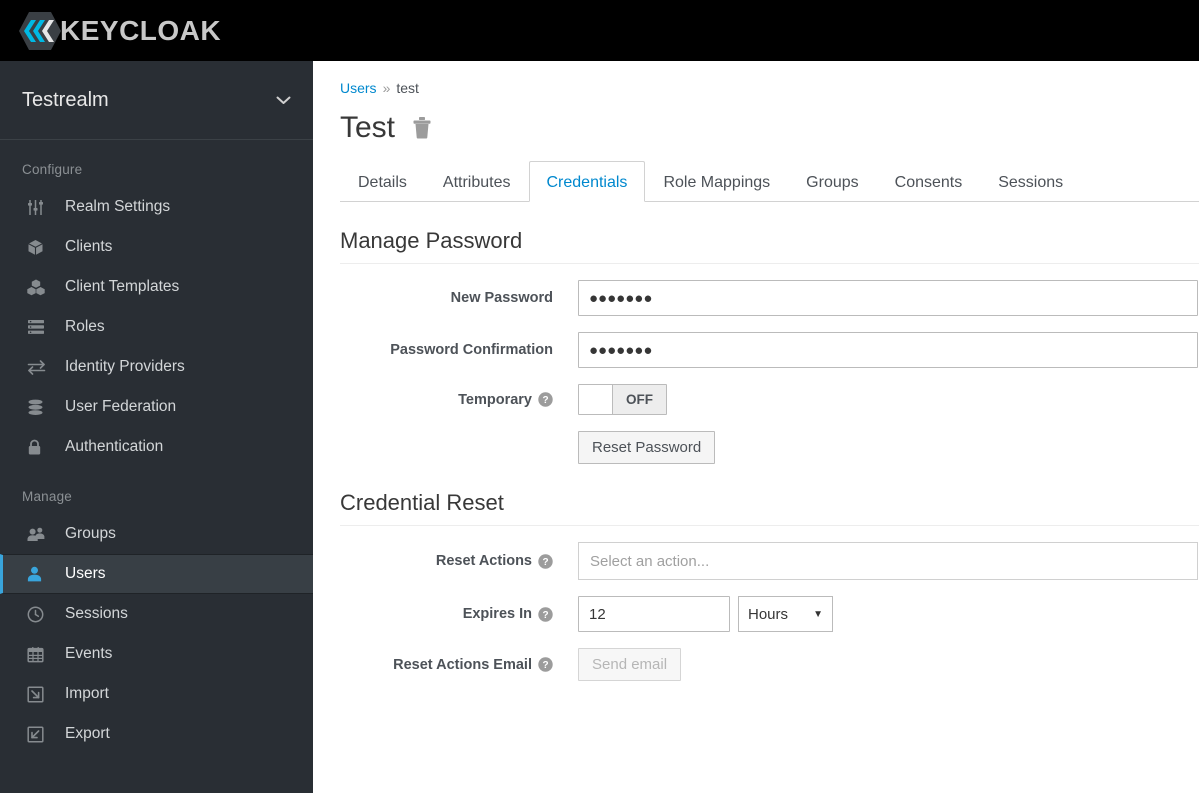 This screenshot has width=1199, height=793. What do you see at coordinates (587, 181) in the screenshot?
I see `tab-credentials: Credentials` at bounding box center [587, 181].